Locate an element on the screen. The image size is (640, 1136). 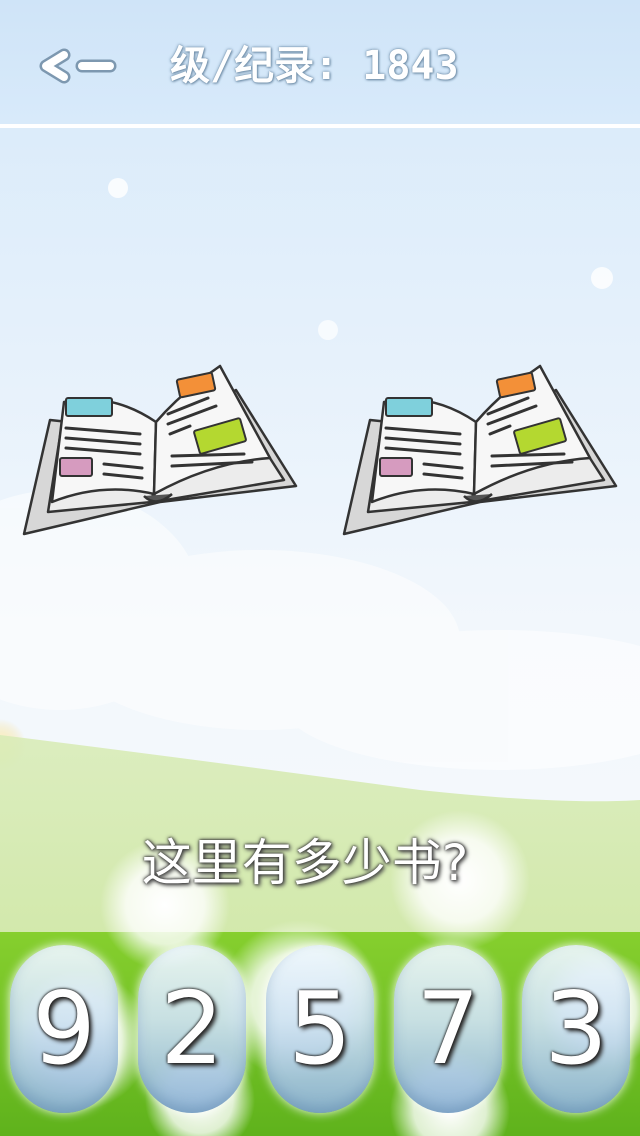
answer-label: 2 is located at coordinates (192, 1028).